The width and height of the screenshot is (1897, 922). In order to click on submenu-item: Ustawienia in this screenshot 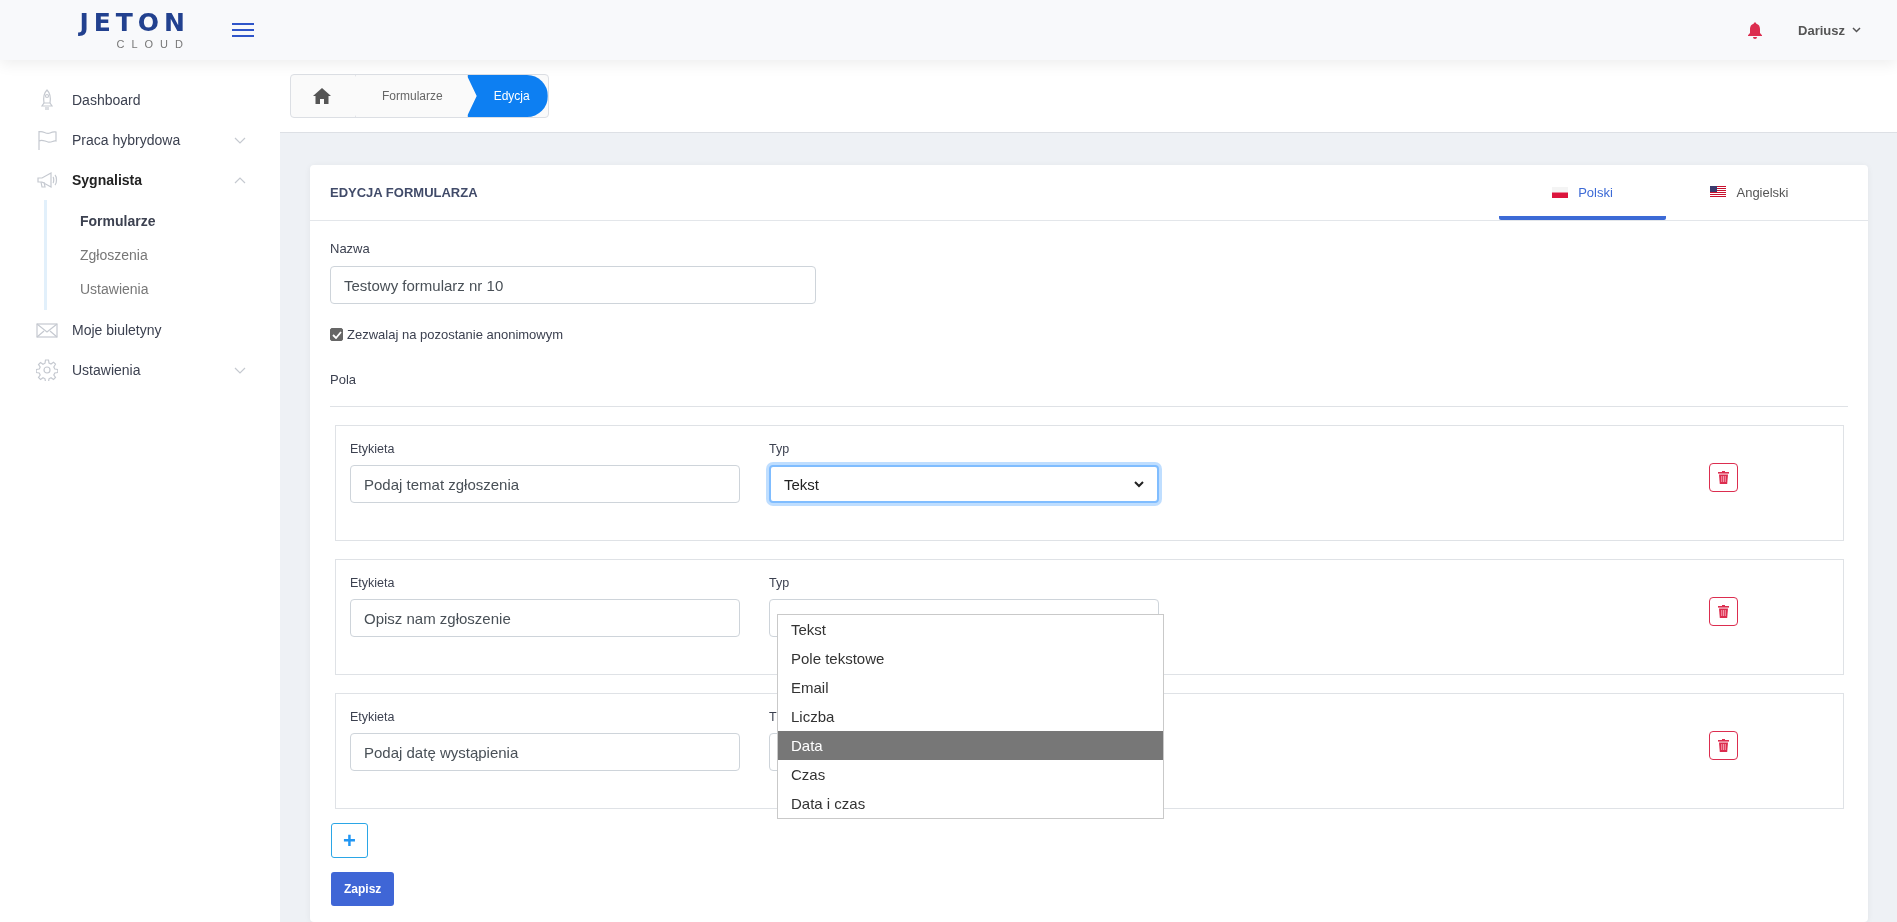, I will do `click(180, 289)`.